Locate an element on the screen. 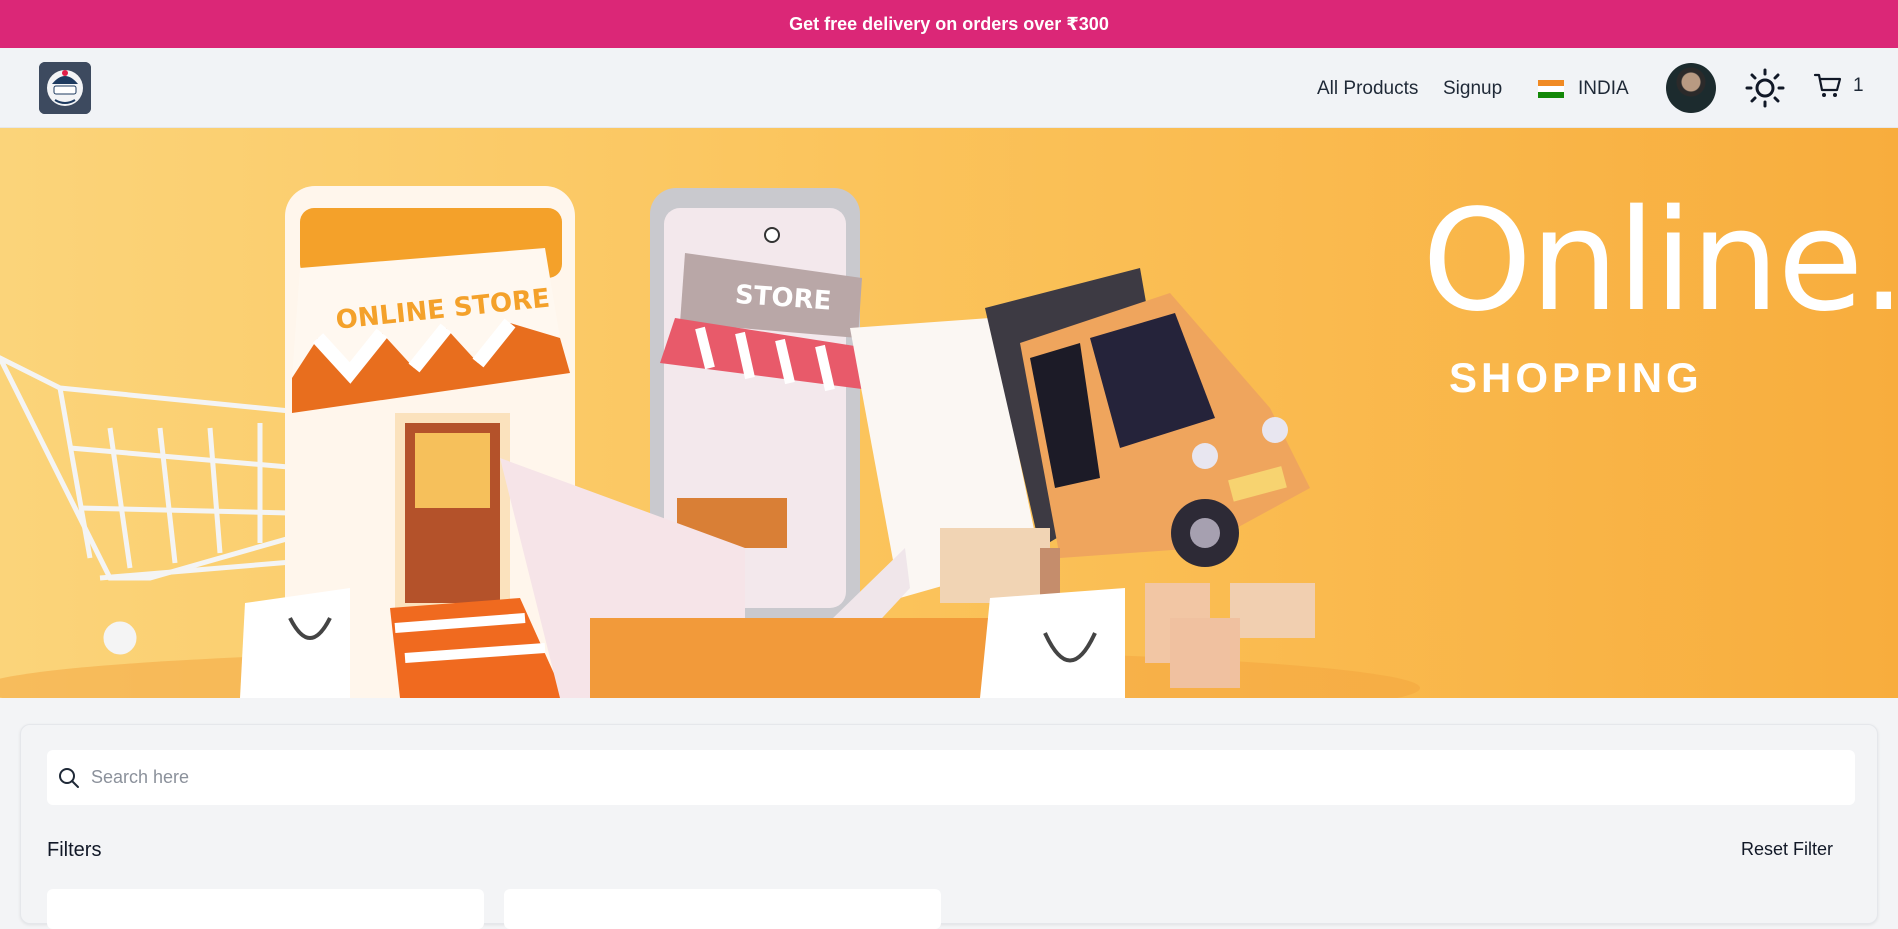  sun-icon is located at coordinates (1765, 88).